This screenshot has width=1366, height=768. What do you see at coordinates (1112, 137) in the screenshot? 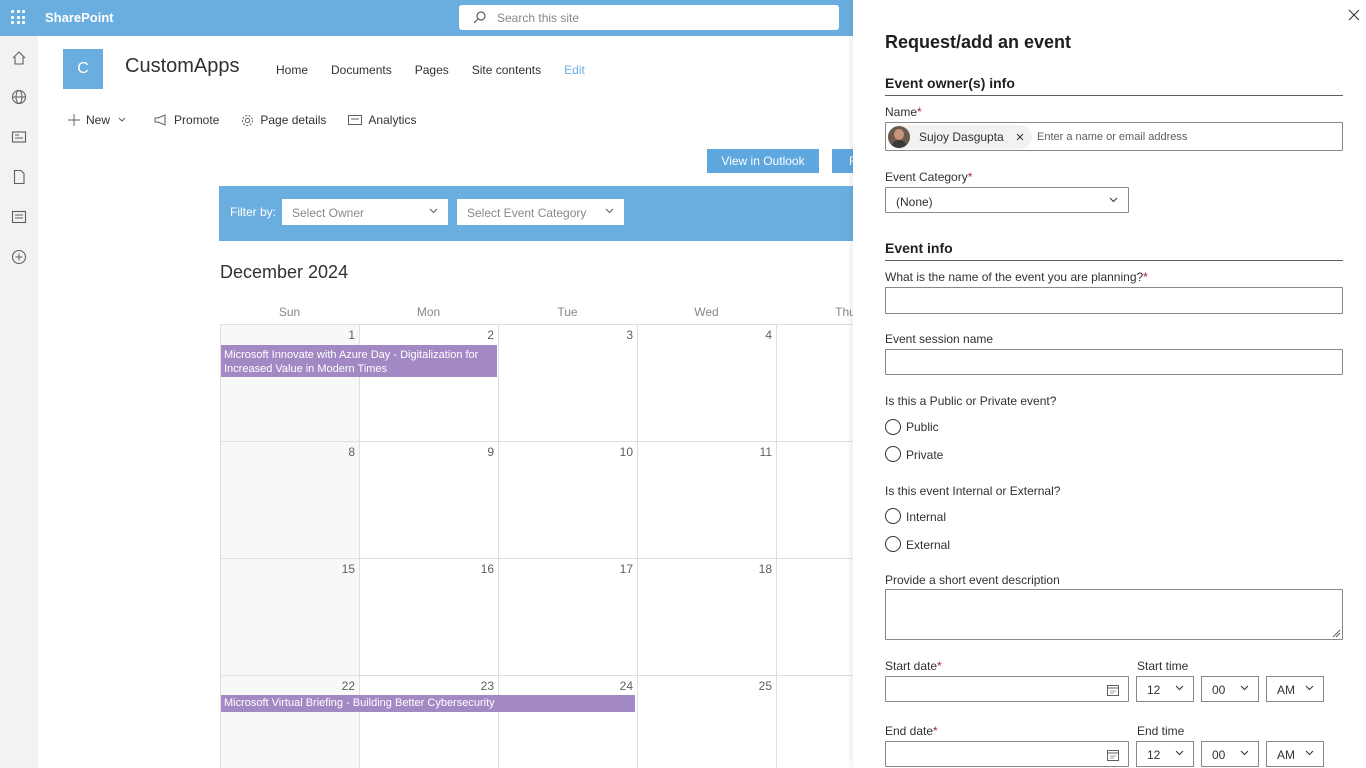
I see `name-input-placeholder: Enter a name or email address` at bounding box center [1112, 137].